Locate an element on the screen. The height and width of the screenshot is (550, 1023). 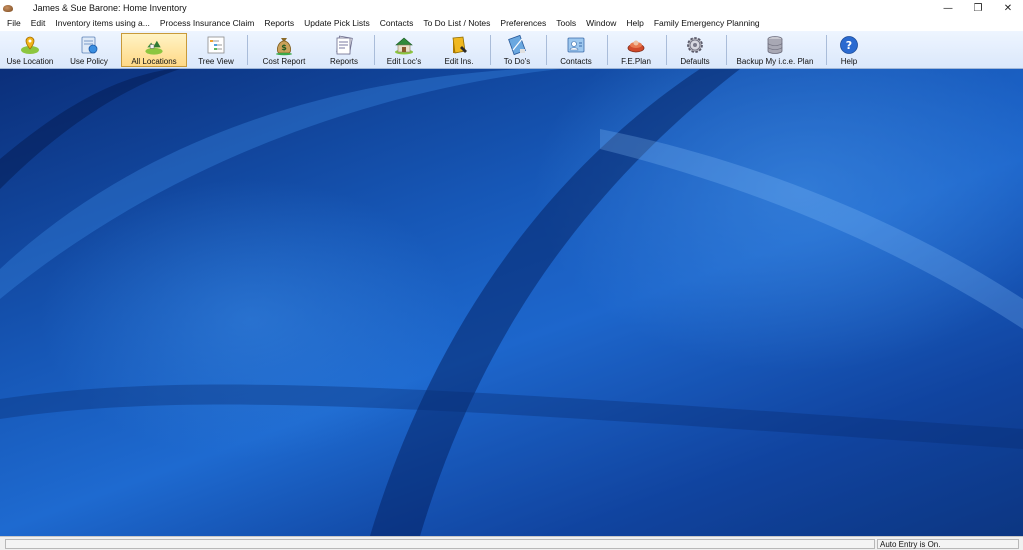
menu-contacts: Contacts is located at coordinates (397, 23).